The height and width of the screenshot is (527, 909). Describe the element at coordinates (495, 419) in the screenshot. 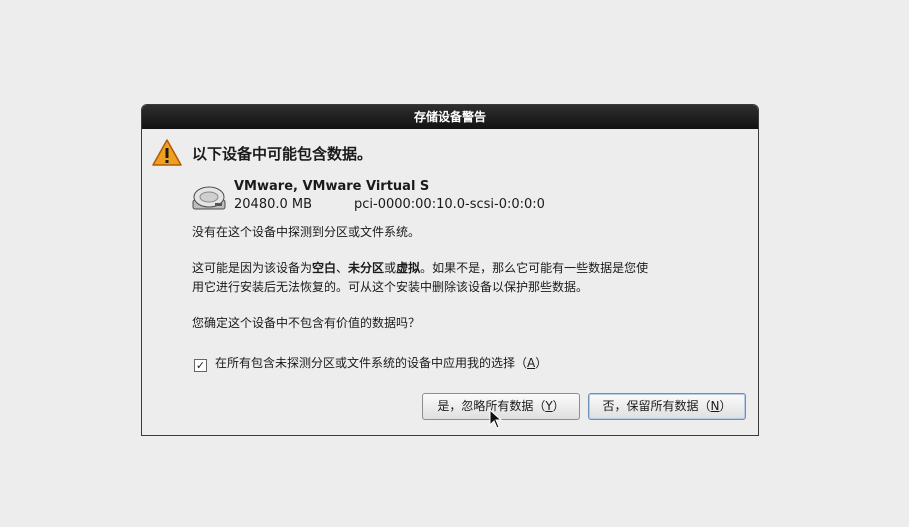

I see `mouse-pointer-icon` at that location.